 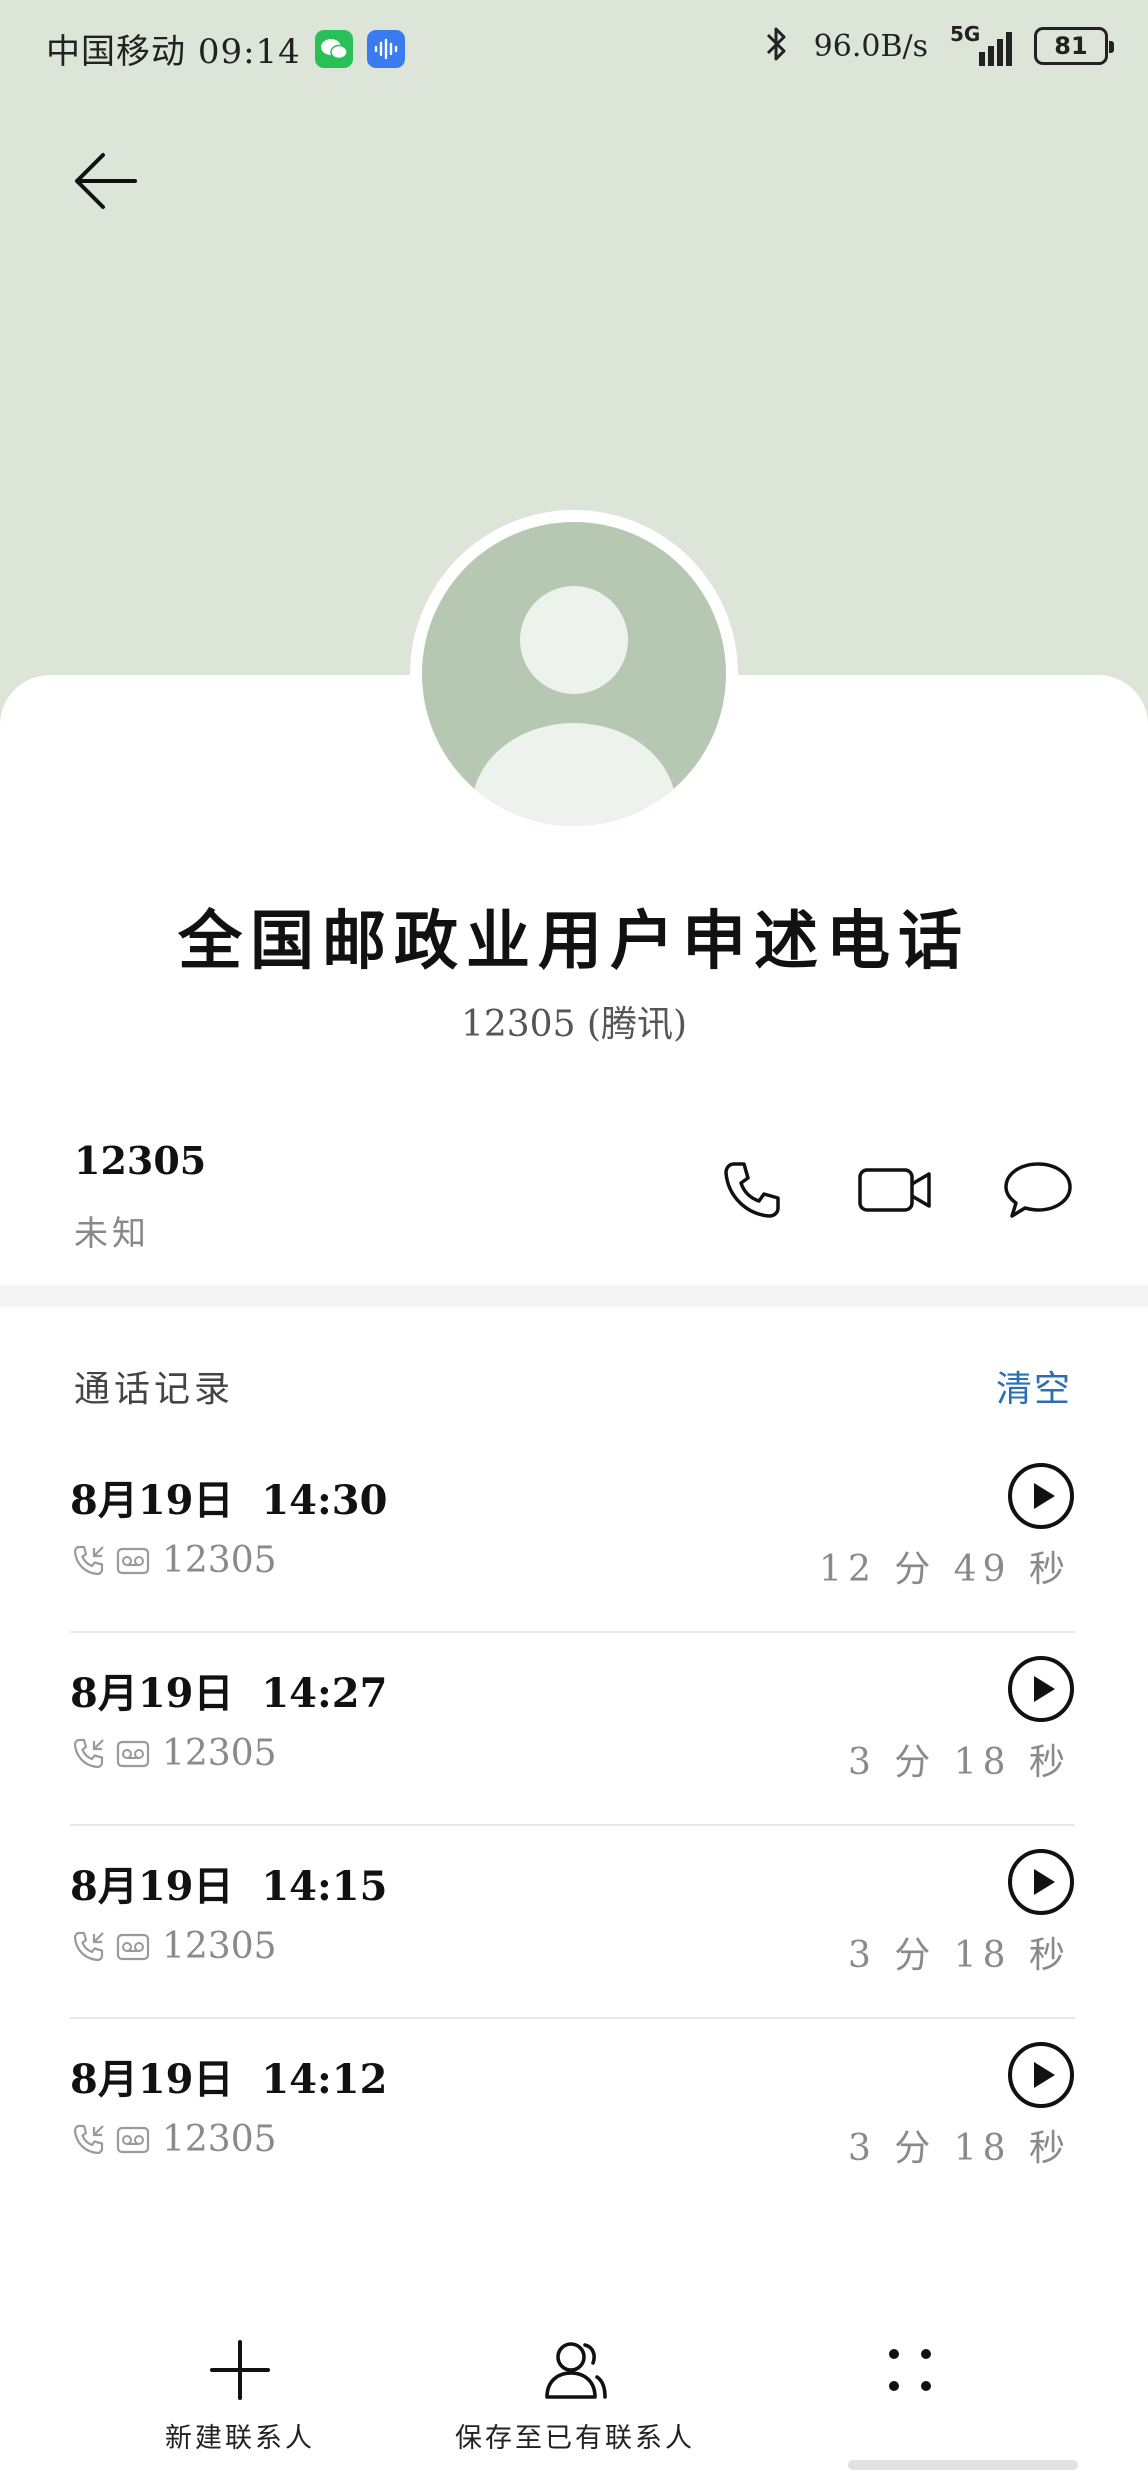 I want to click on call-log-item: 8月19日 14:30 12305 12 分 49 秒, so click(x=572, y=1536).